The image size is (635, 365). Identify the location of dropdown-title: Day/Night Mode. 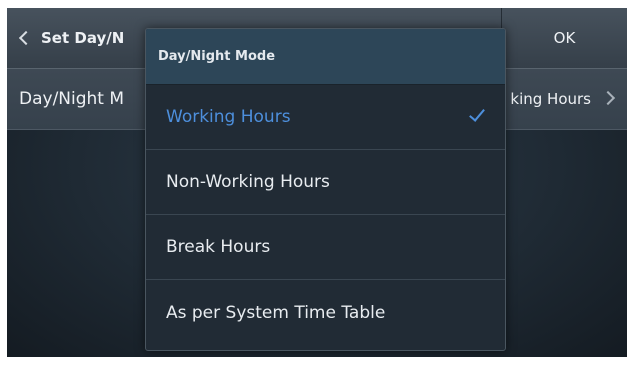
(325, 57).